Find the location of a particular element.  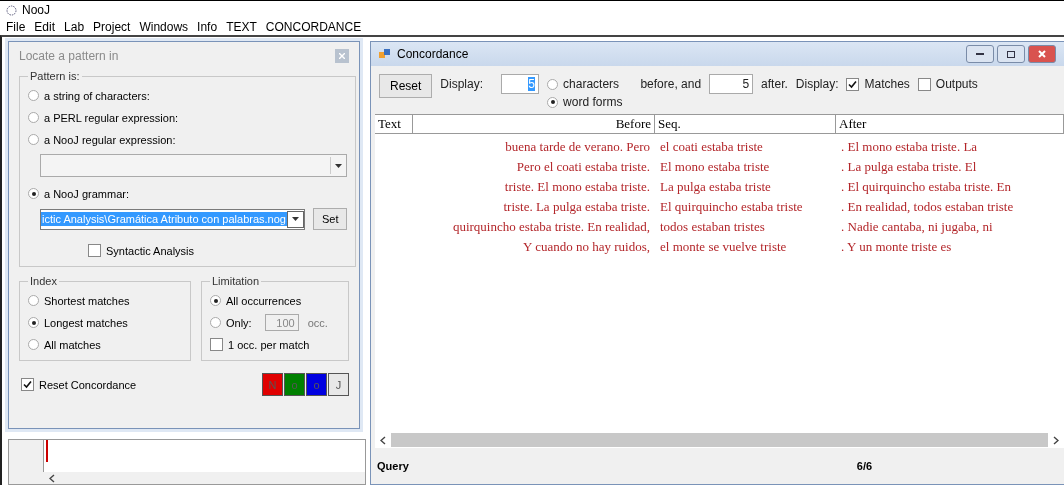

menu-item: Info is located at coordinates (207, 27).